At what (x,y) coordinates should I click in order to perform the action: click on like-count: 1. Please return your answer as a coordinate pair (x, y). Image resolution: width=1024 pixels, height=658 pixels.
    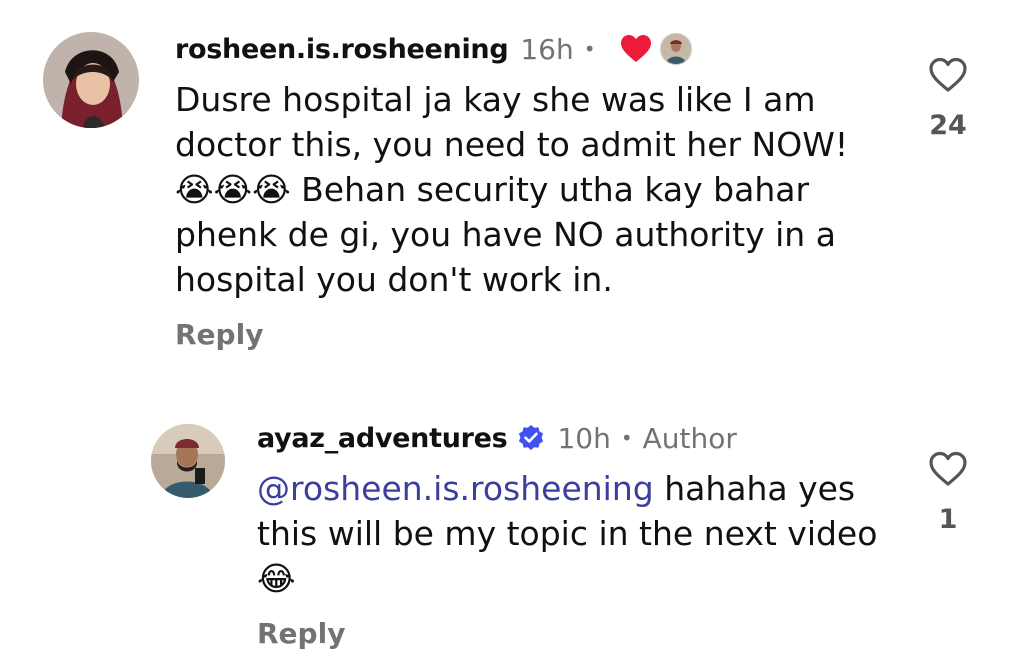
    Looking at the image, I should click on (948, 519).